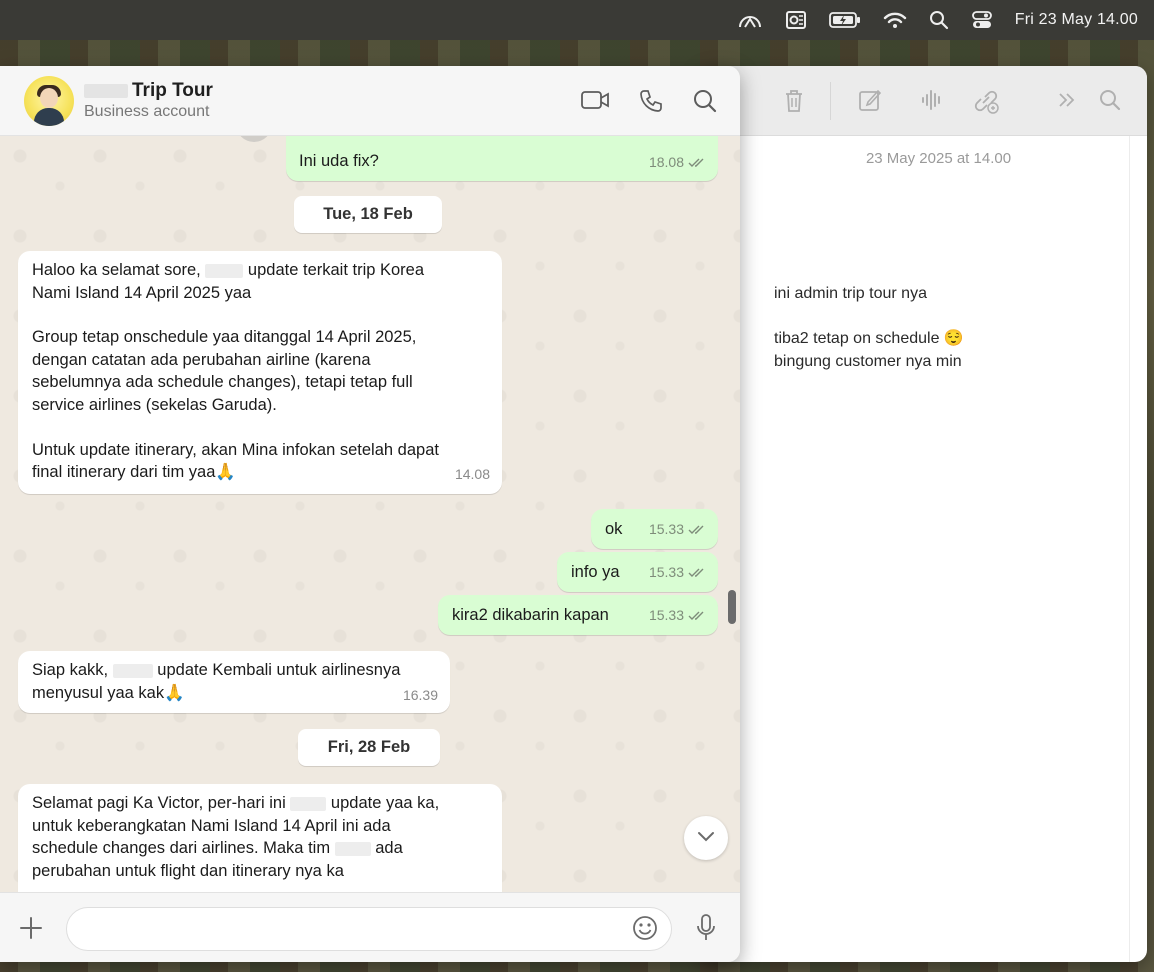 This screenshot has width=1154, height=972. What do you see at coordinates (339, 161) in the screenshot?
I see `message-text: Ini uda fix?` at bounding box center [339, 161].